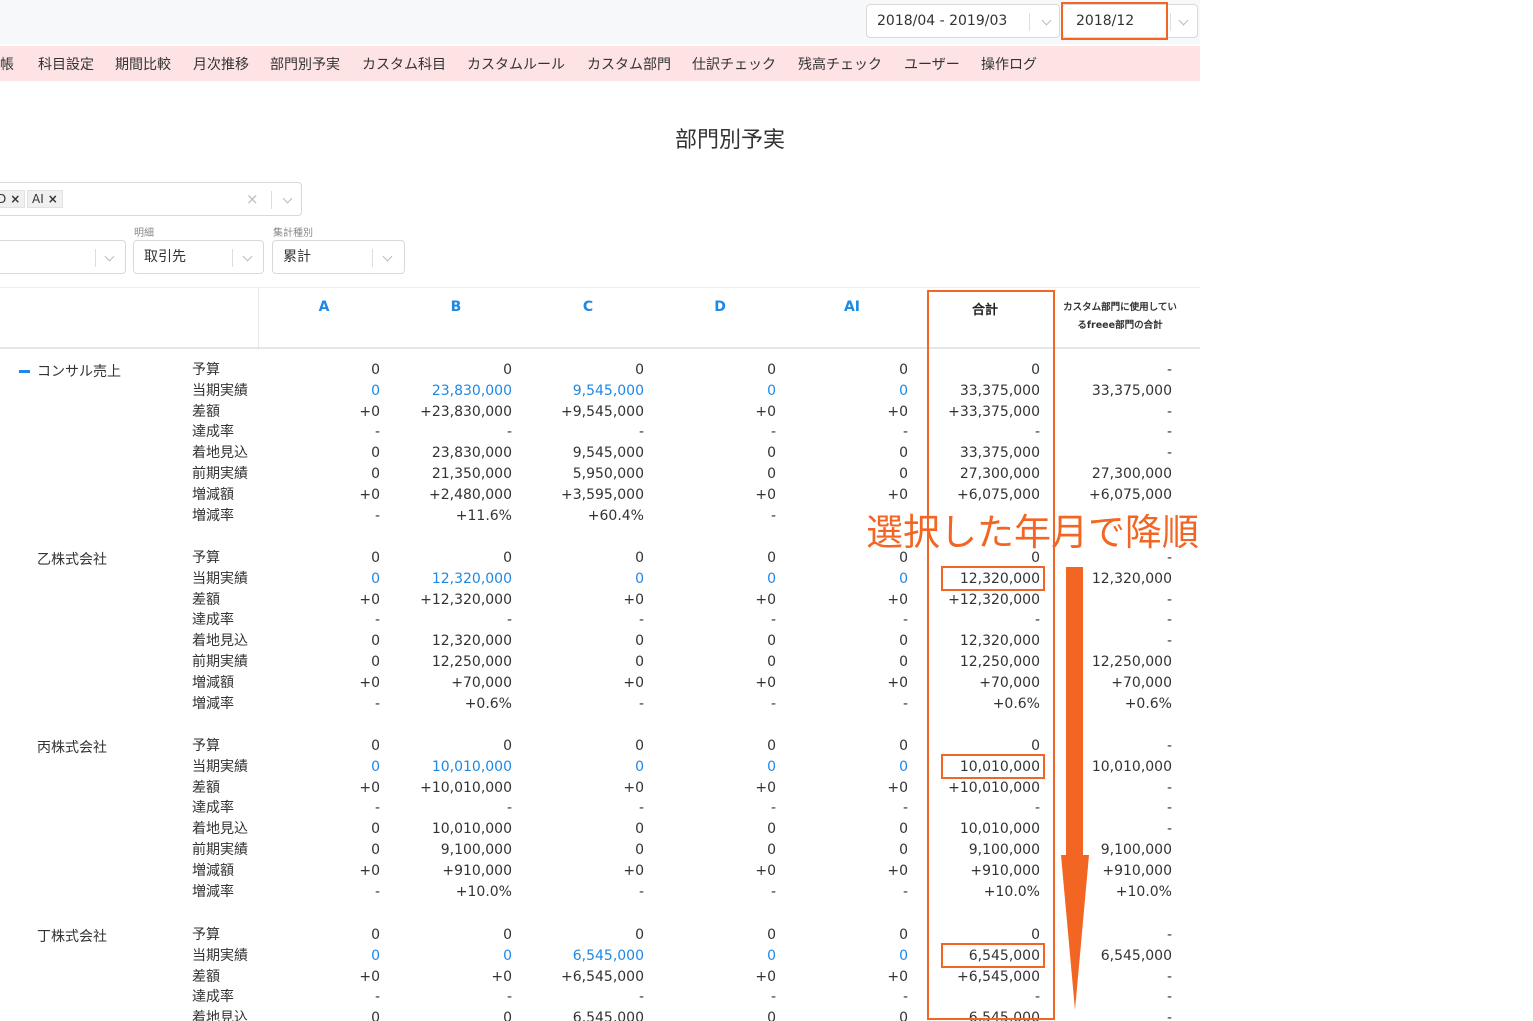  I want to click on column-header-ai: AI, so click(852, 307).